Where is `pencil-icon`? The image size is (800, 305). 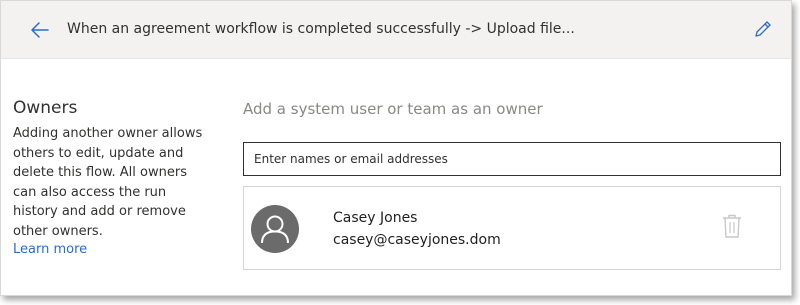
pencil-icon is located at coordinates (763, 29).